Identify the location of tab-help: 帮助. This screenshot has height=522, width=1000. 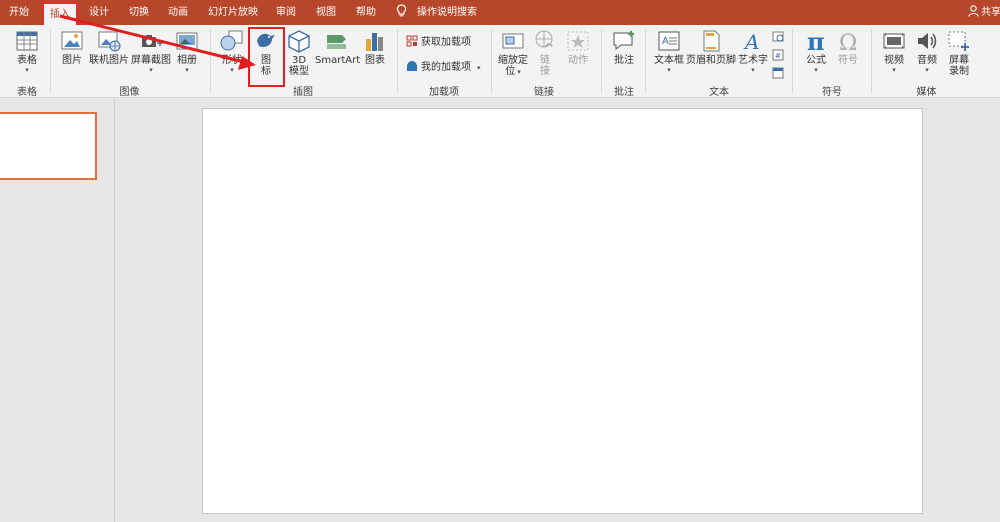
(366, 12).